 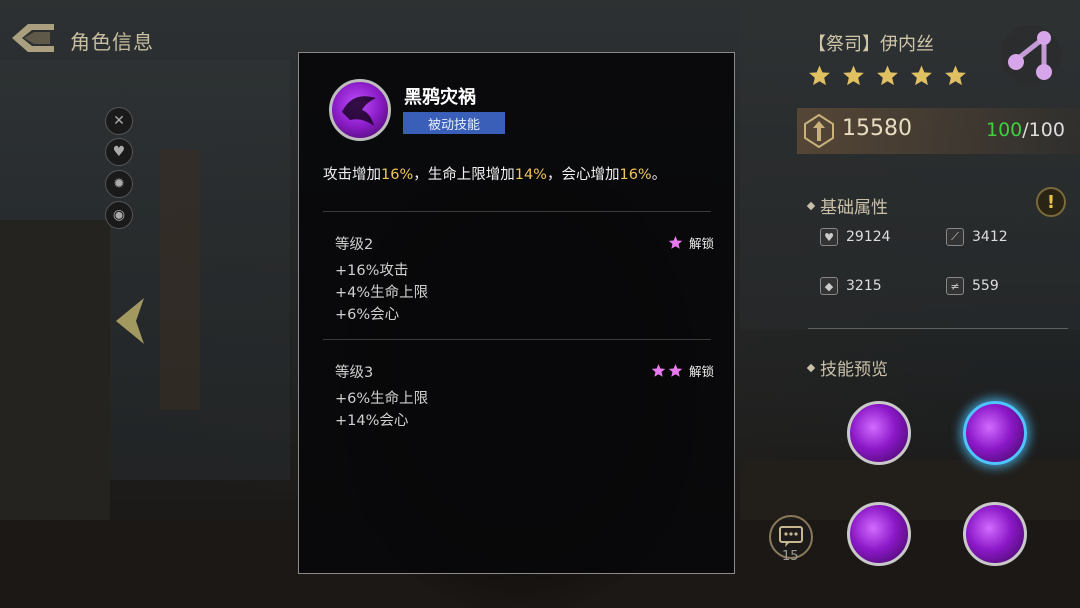 I want to click on desc-text: 。, so click(x=659, y=175).